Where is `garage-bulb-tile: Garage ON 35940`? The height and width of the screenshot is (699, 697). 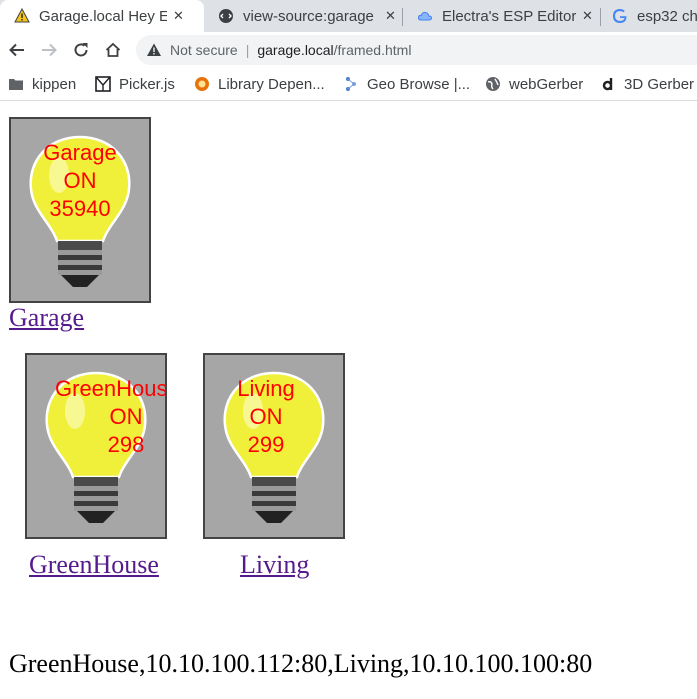
garage-bulb-tile: Garage ON 35940 is located at coordinates (80, 210).